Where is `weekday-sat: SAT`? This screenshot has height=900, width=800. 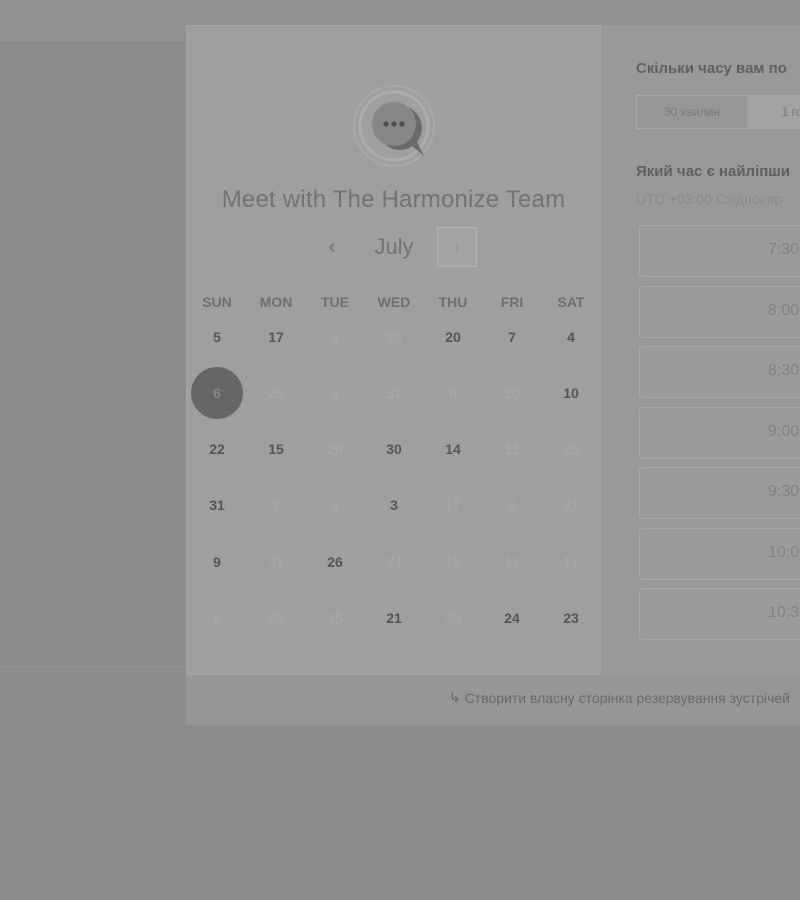 weekday-sat: SAT is located at coordinates (571, 302).